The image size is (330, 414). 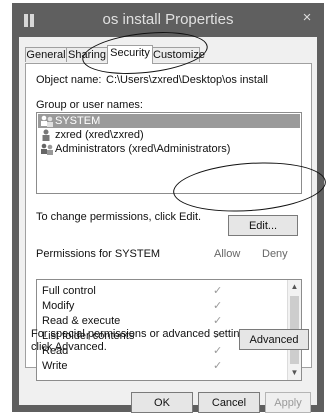 I want to click on permission-row: Full control ✓, so click(x=162, y=291).